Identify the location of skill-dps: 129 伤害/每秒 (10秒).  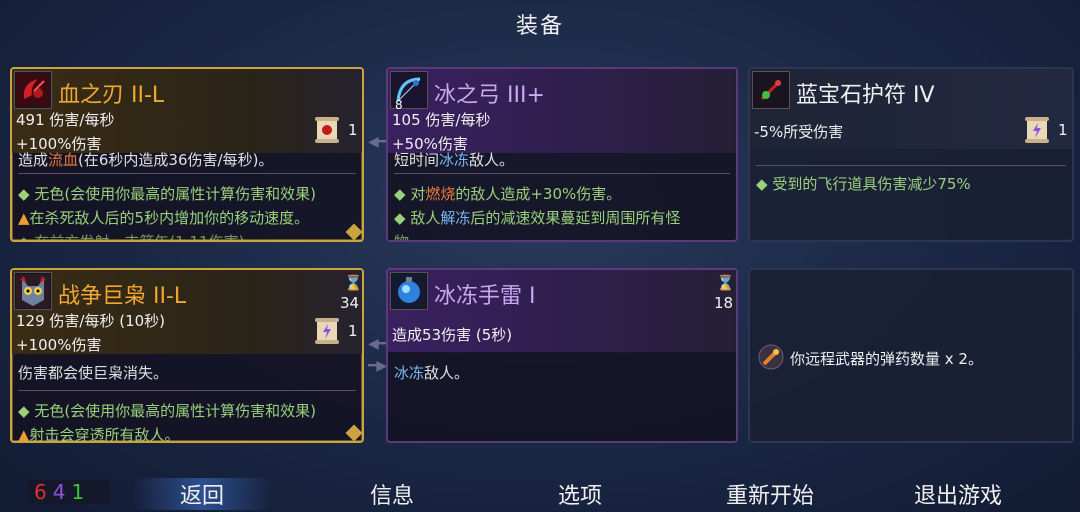
(91, 321).